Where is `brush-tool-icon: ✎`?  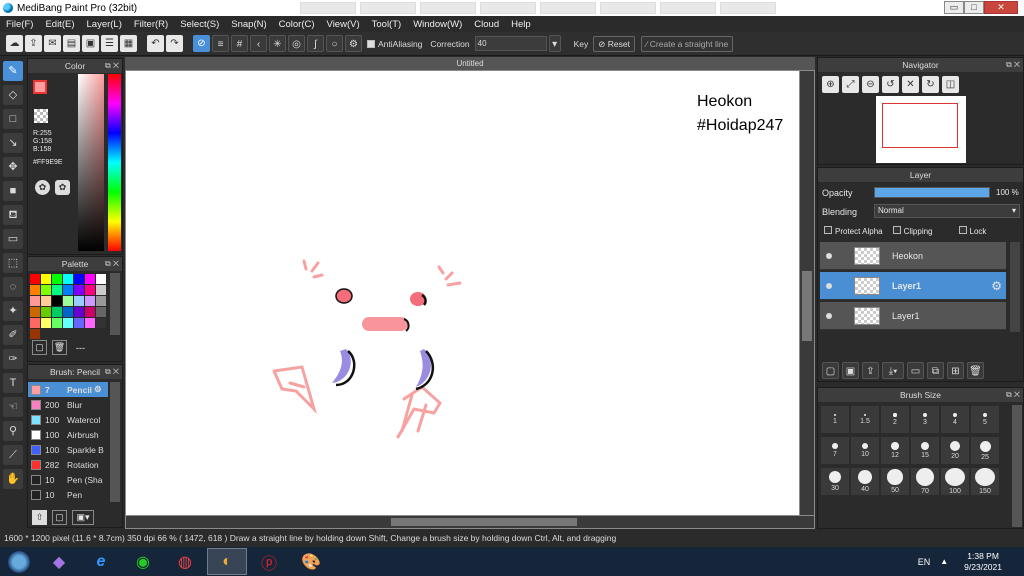
brush-tool-icon: ✎ is located at coordinates (13, 71).